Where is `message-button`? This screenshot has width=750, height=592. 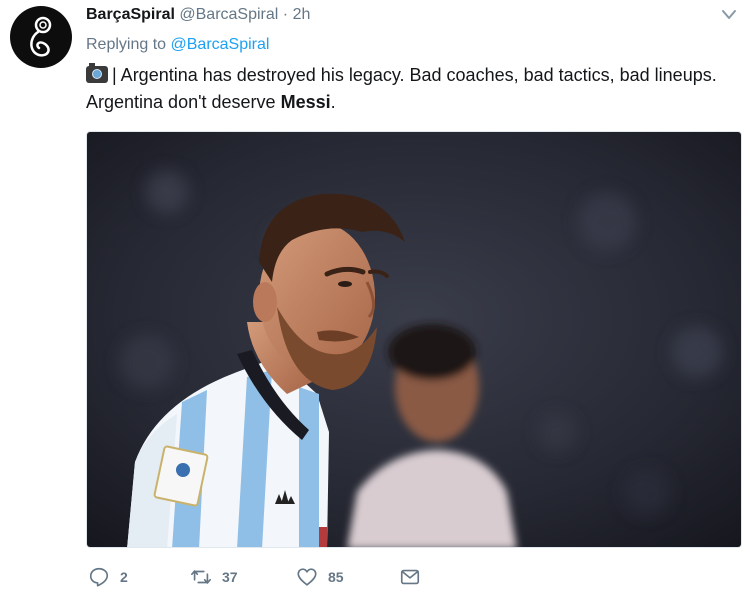
message-button is located at coordinates (410, 577).